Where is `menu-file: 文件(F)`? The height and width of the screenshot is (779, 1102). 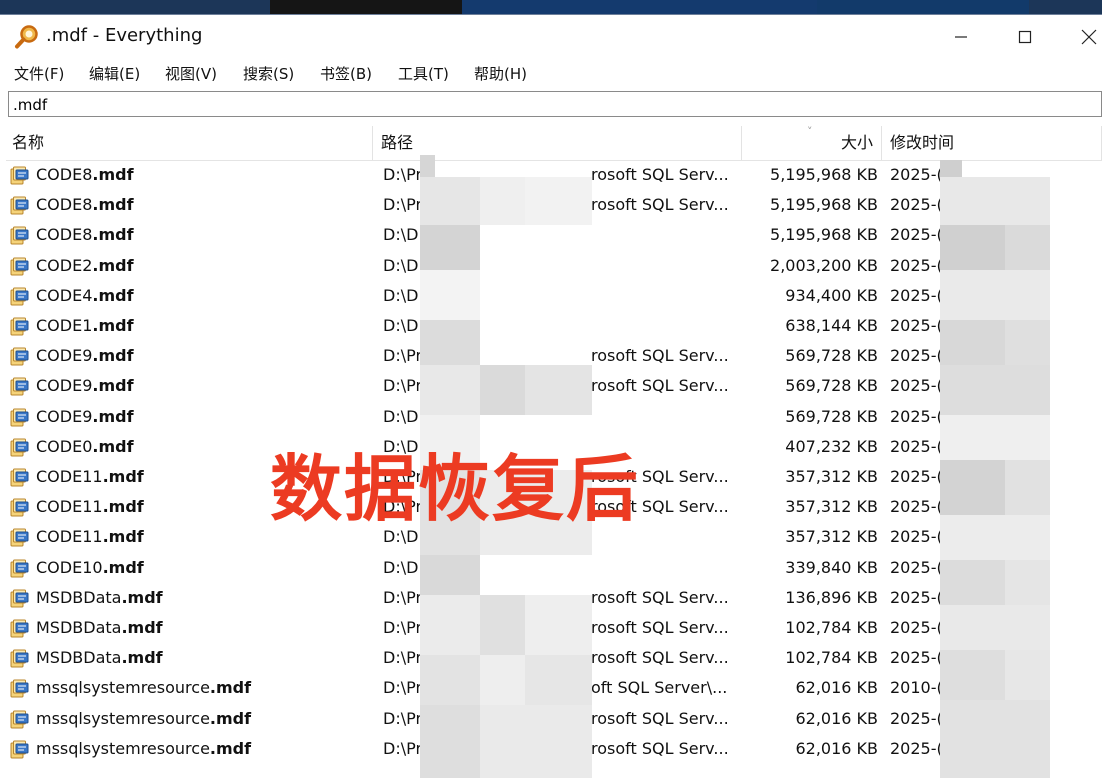
menu-file: 文件(F) is located at coordinates (39, 73).